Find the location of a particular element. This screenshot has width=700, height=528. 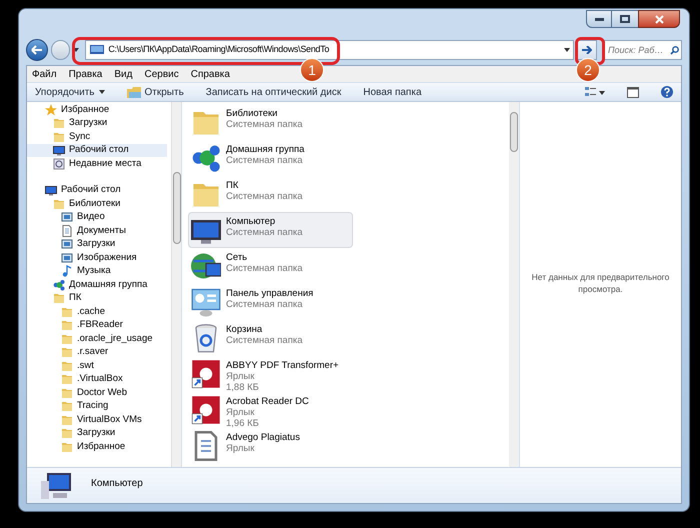

music-note-icon is located at coordinates (67, 271).